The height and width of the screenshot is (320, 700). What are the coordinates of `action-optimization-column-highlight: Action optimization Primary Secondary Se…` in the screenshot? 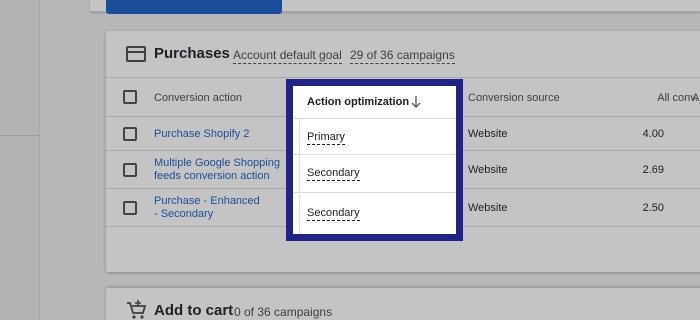 It's located at (374, 160).